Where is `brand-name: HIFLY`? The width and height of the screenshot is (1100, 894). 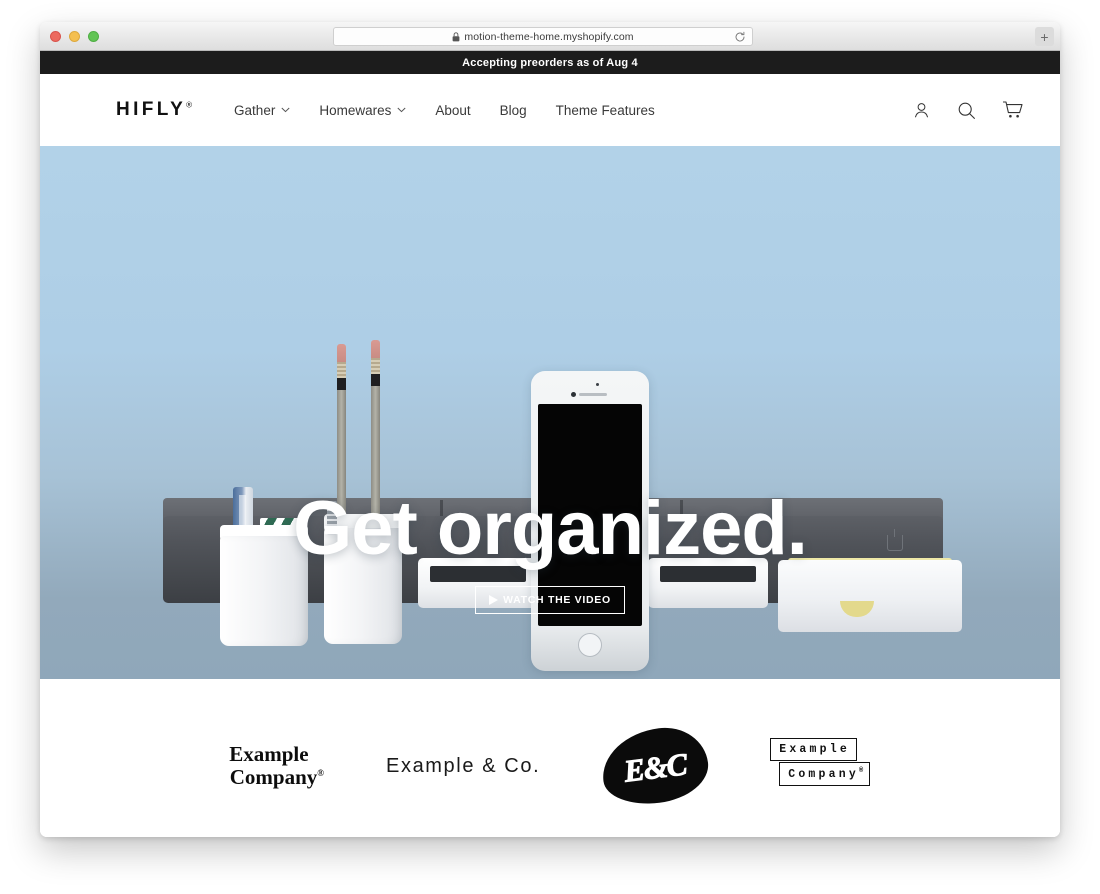 brand-name: HIFLY is located at coordinates (151, 109).